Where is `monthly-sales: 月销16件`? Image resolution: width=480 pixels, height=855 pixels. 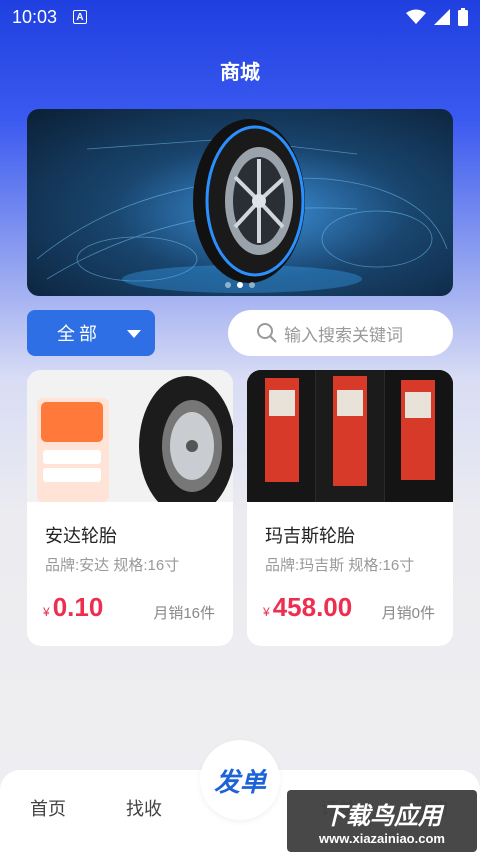
monthly-sales: 月销16件 is located at coordinates (184, 613).